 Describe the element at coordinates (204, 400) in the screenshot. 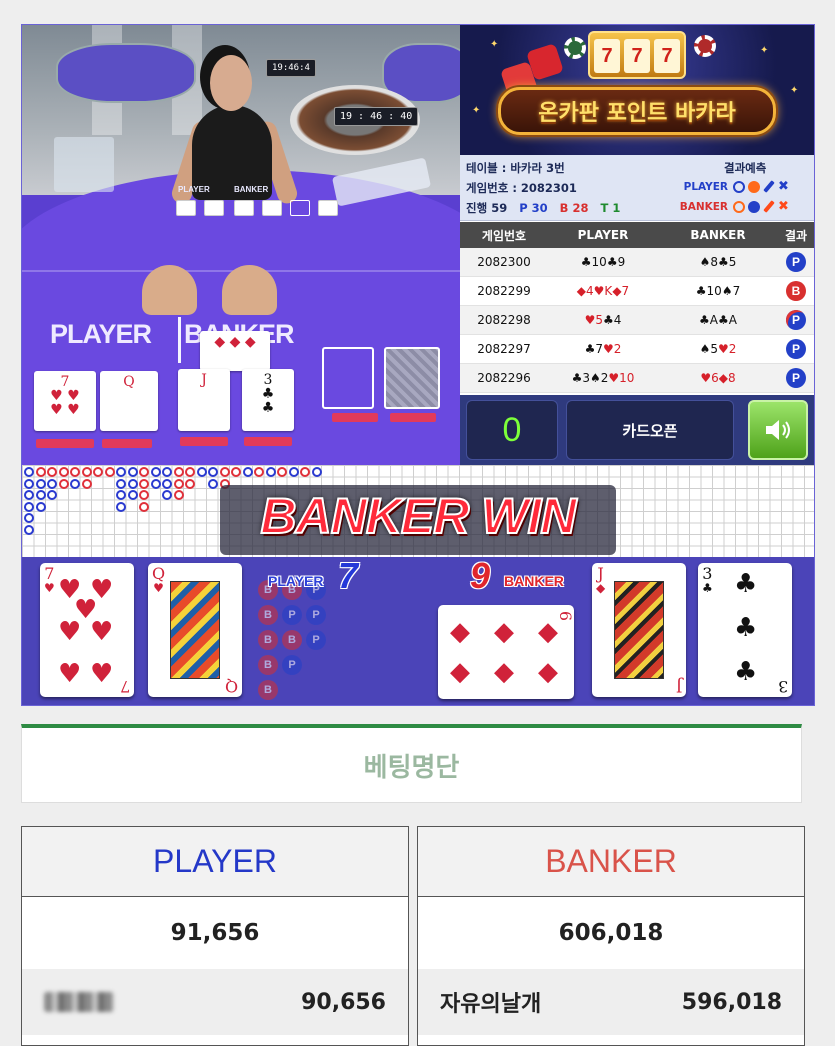

I see `felt-card: J` at that location.